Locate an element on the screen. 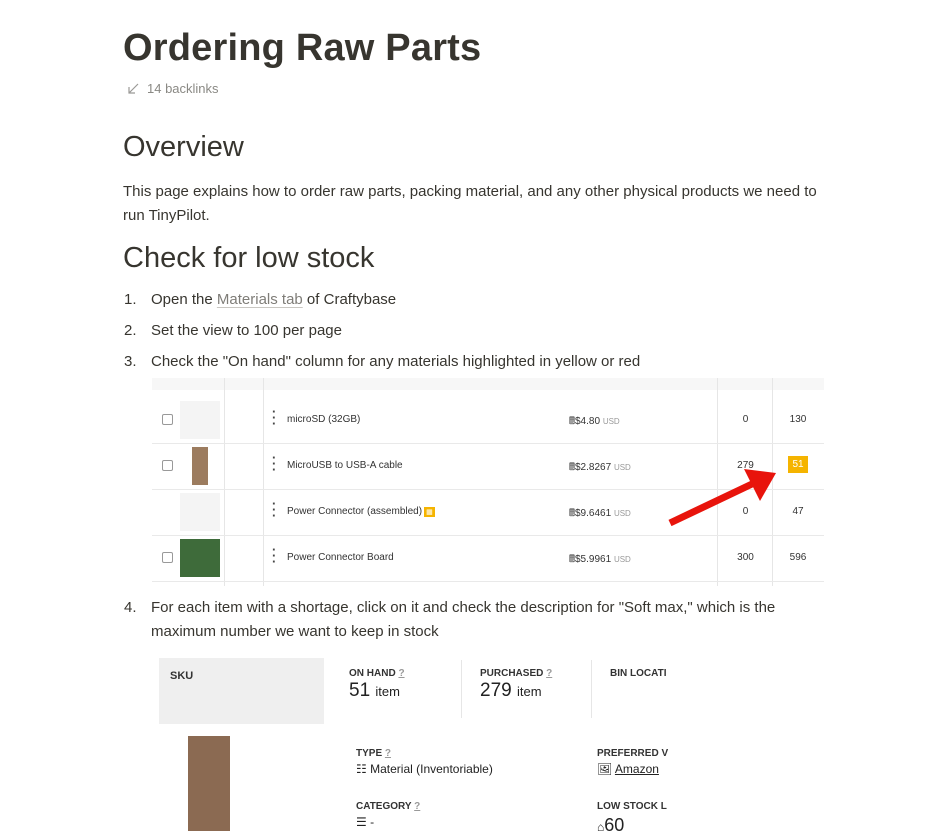 The height and width of the screenshot is (831, 947). cable-thumbnail is located at coordinates (200, 466).